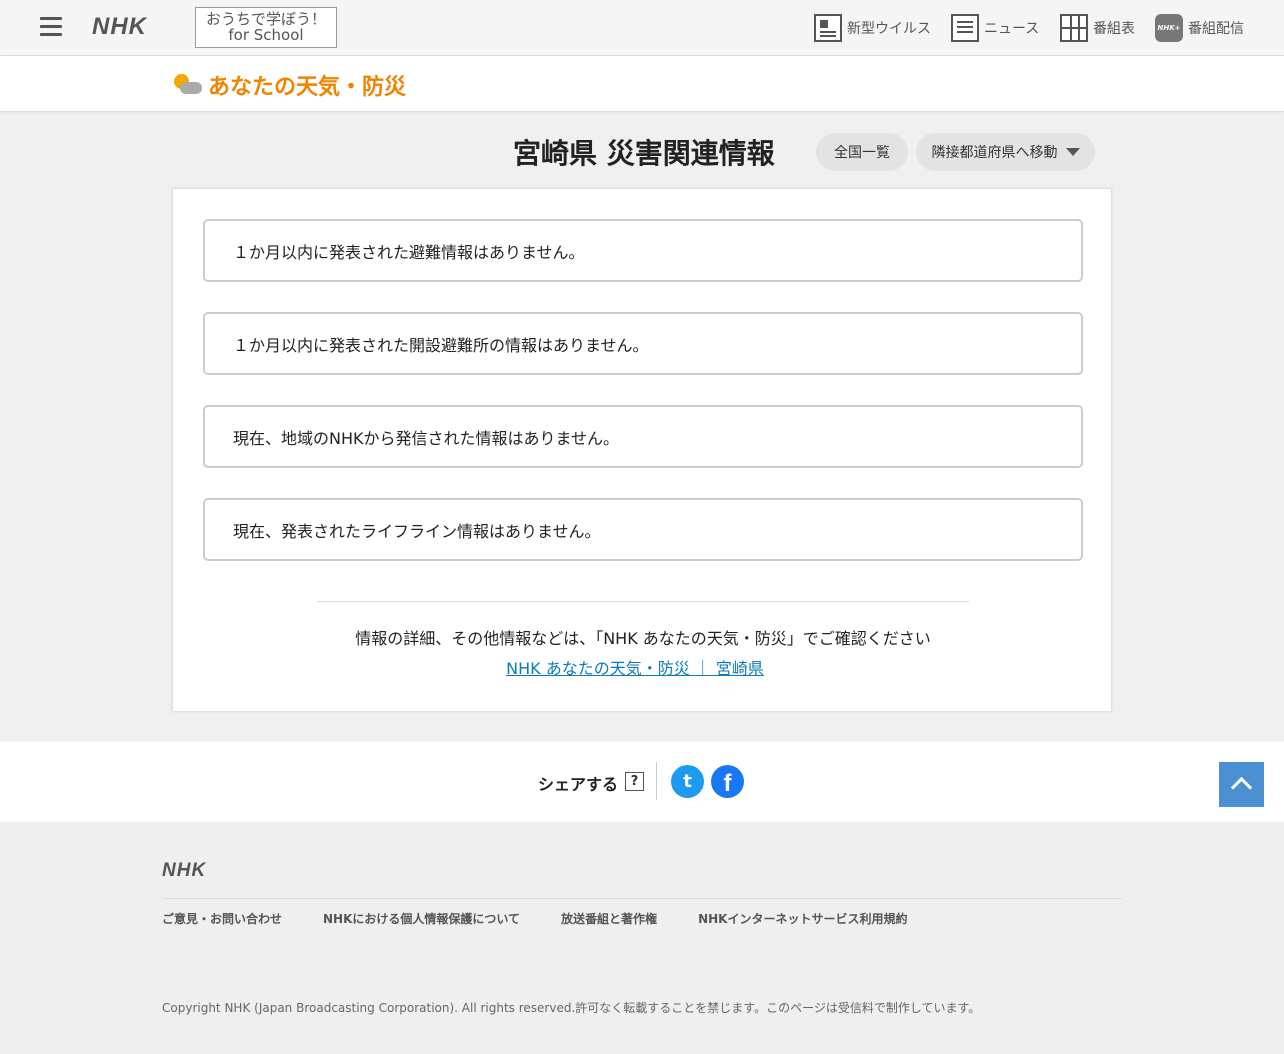 The image size is (1284, 1054). I want to click on footer-link-copyright: 放送番組と著作権, so click(609, 918).